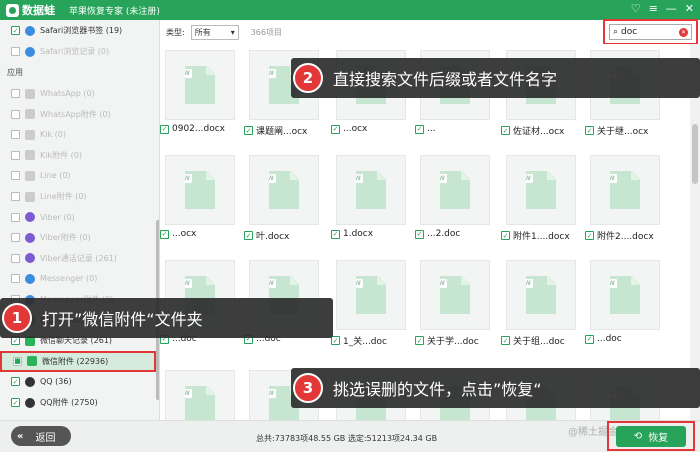 The image size is (700, 452). Describe the element at coordinates (629, 32) in the screenshot. I see `search-value: doc` at that location.